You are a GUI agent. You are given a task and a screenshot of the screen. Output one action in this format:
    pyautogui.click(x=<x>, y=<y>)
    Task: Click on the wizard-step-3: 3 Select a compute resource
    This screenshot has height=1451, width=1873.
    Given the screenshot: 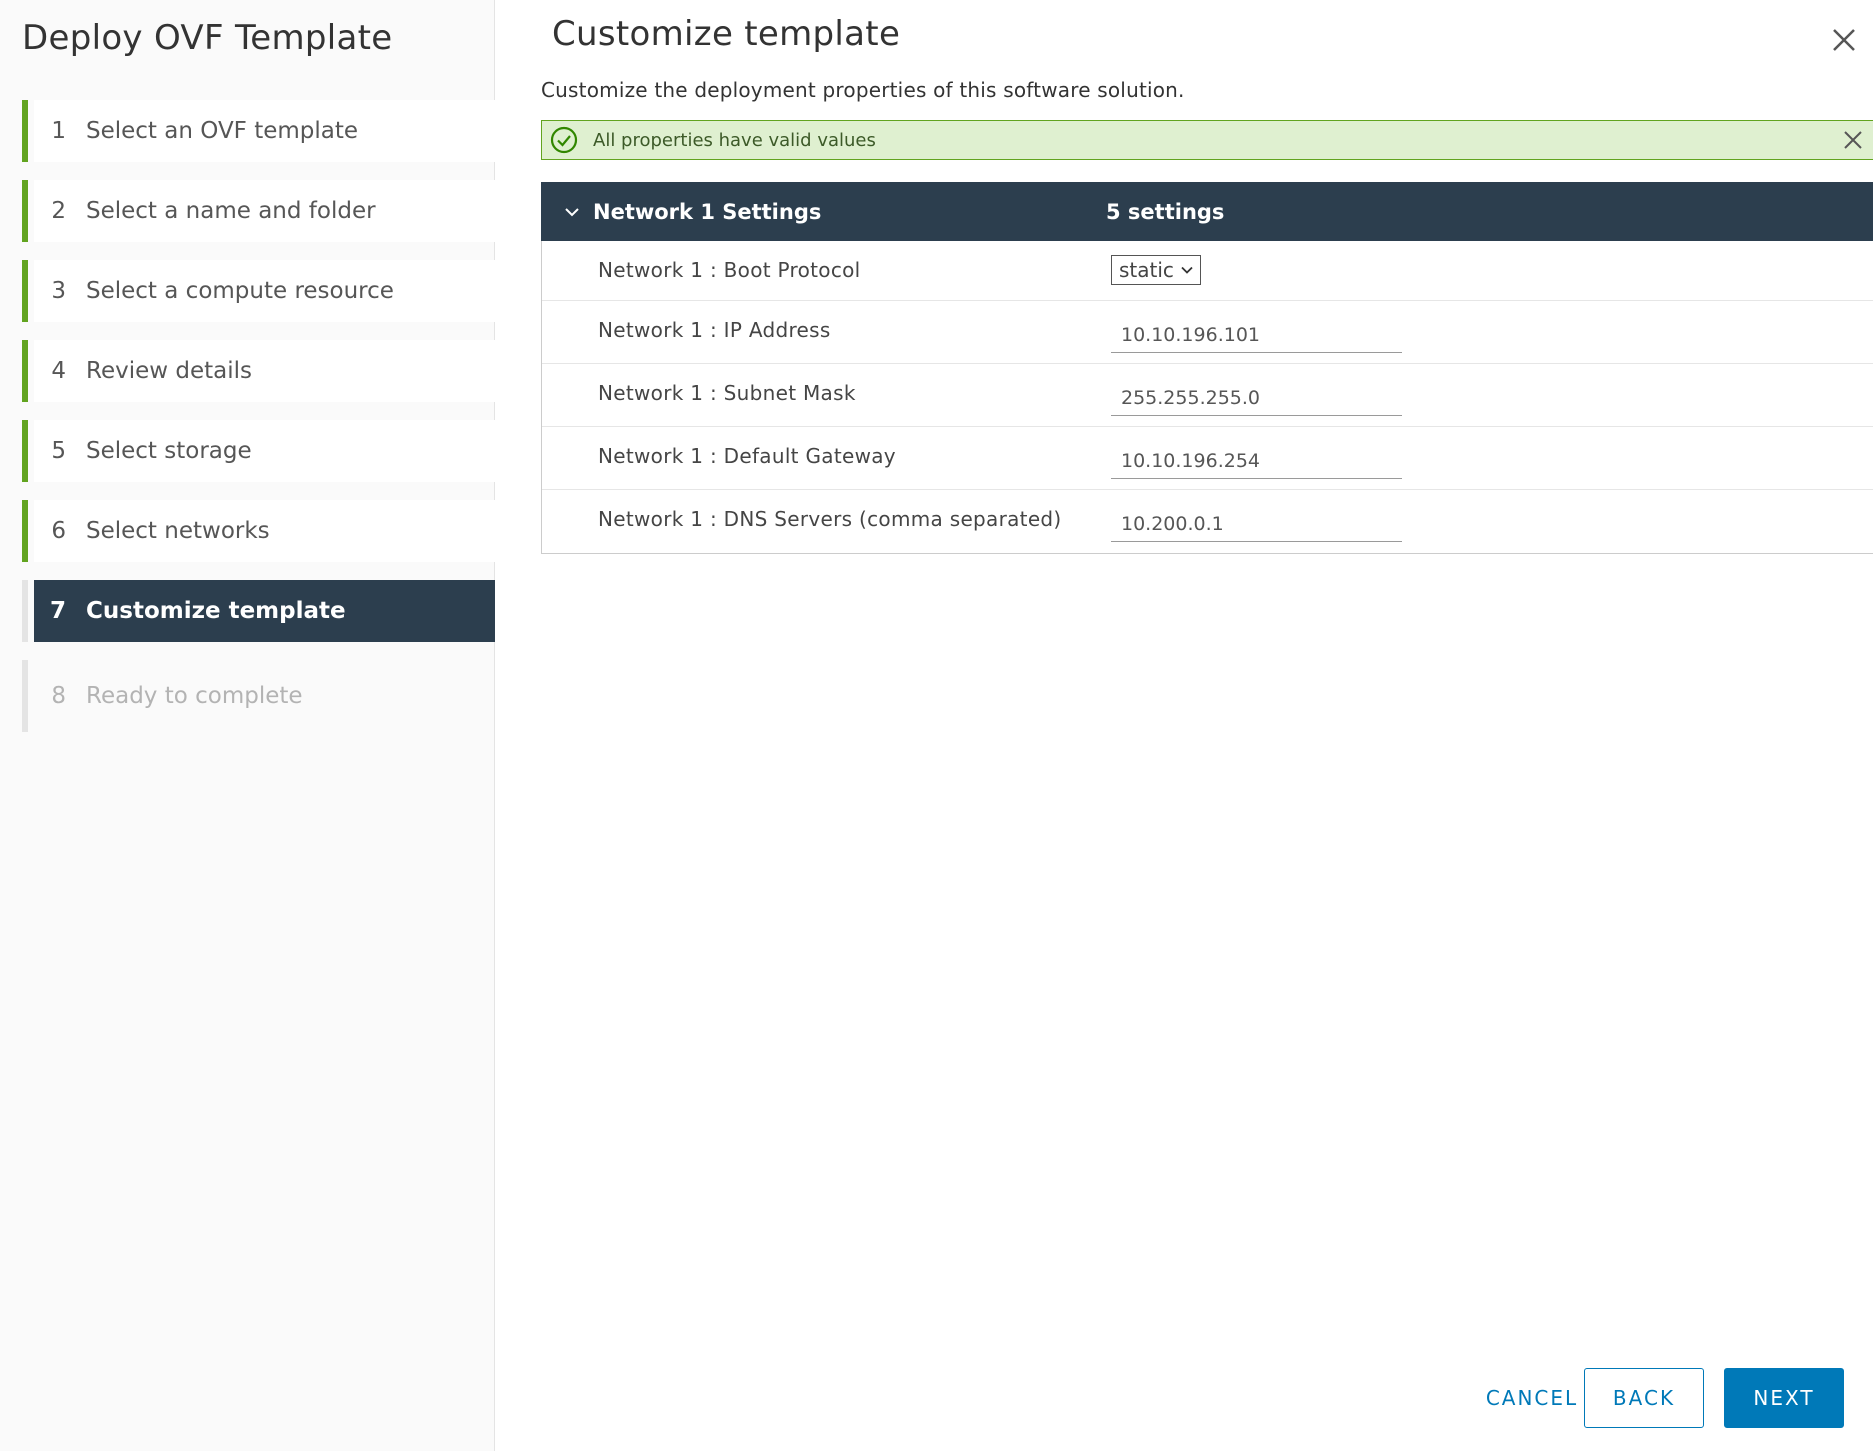 What is the action you would take?
    pyautogui.click(x=258, y=291)
    